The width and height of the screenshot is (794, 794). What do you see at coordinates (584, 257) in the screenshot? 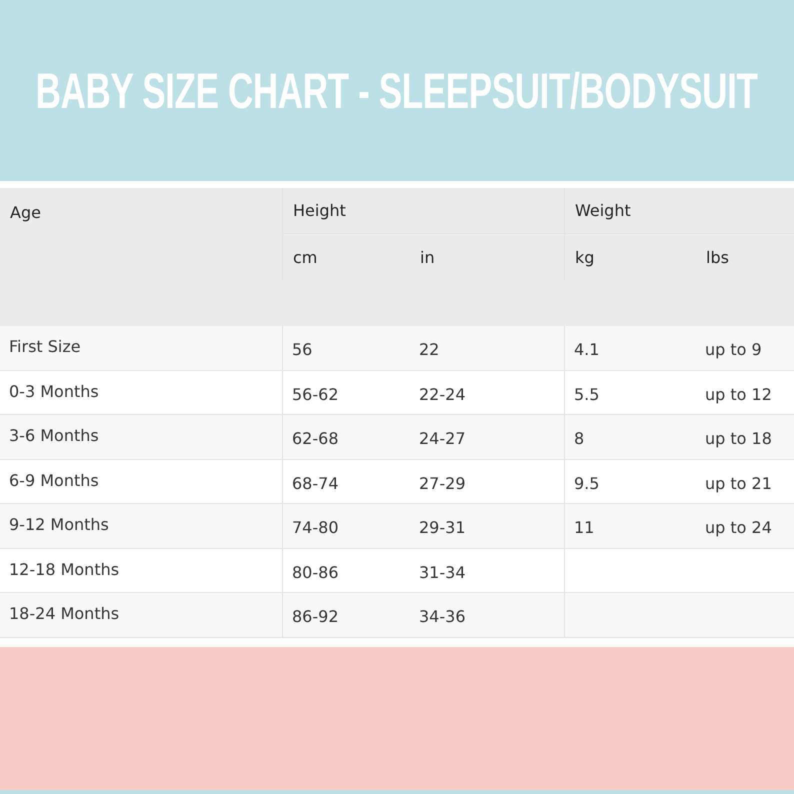
I see `column-header: kg` at bounding box center [584, 257].